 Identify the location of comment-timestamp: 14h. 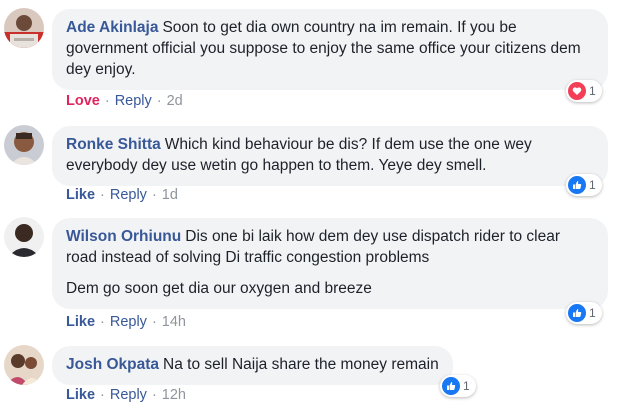
(174, 322).